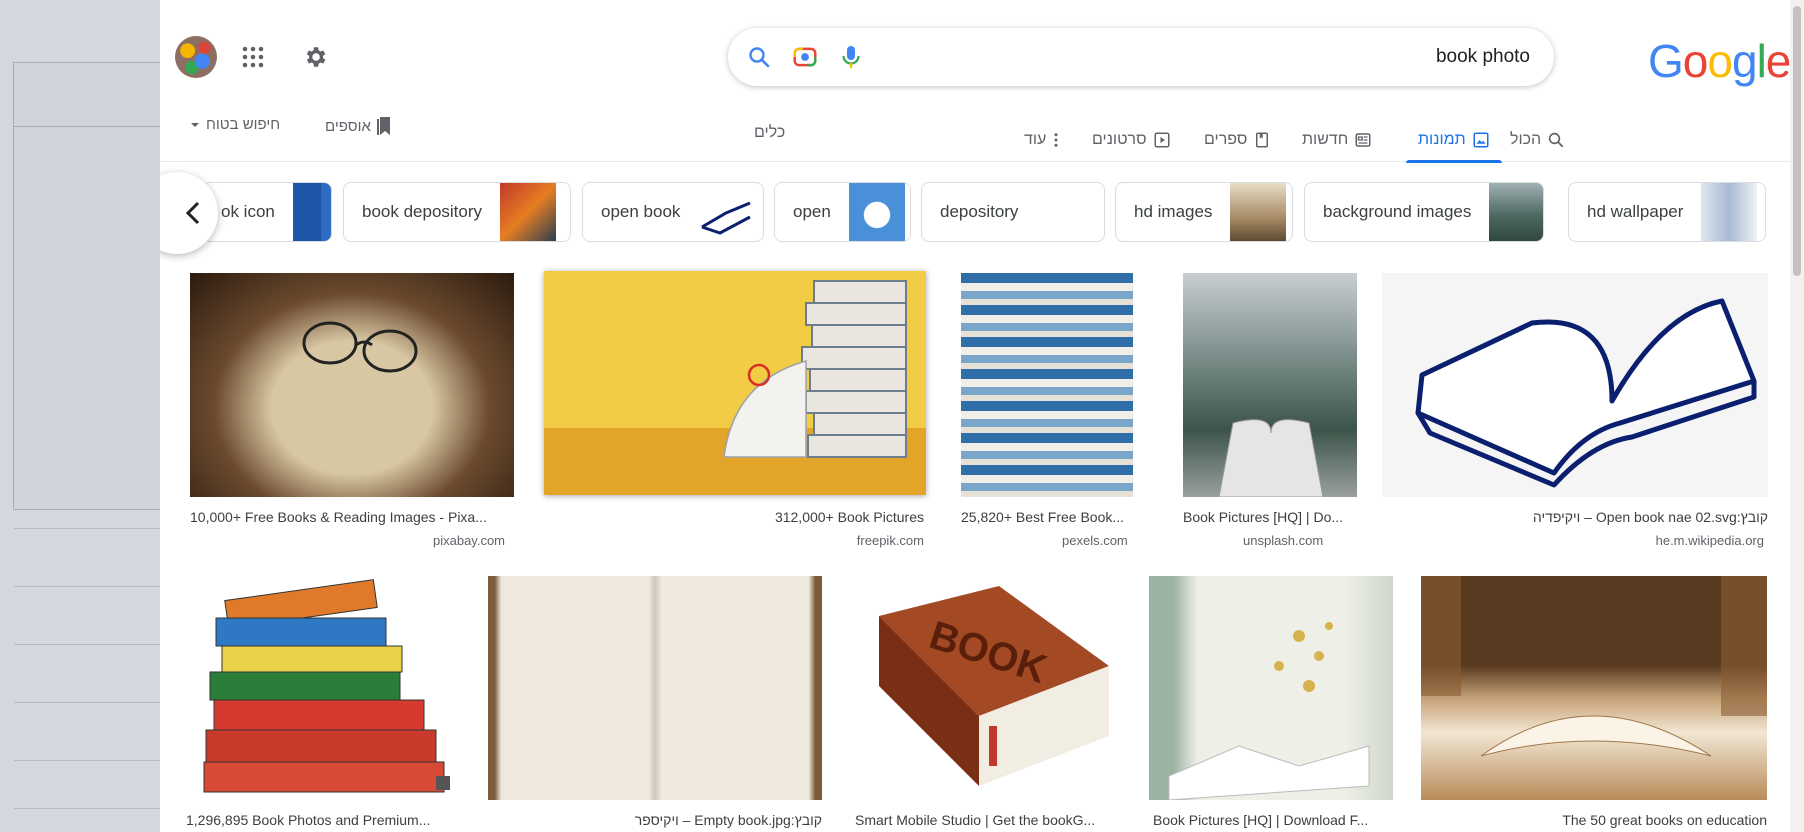 This screenshot has width=1804, height=832. What do you see at coordinates (1095, 540) in the screenshot?
I see `result-source: pexels.com` at bounding box center [1095, 540].